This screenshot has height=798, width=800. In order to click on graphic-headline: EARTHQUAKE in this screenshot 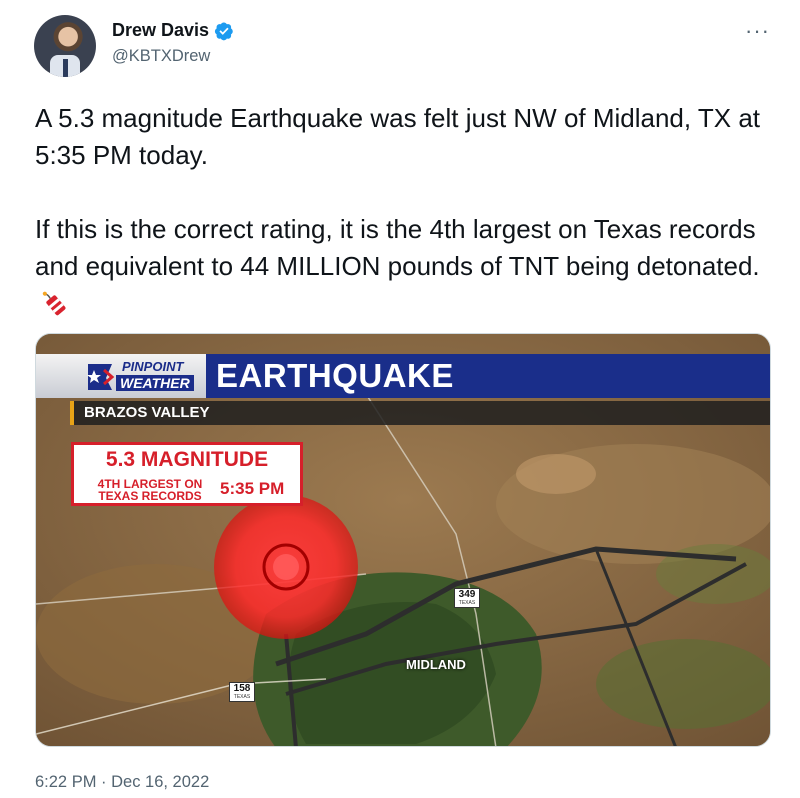, I will do `click(335, 375)`.